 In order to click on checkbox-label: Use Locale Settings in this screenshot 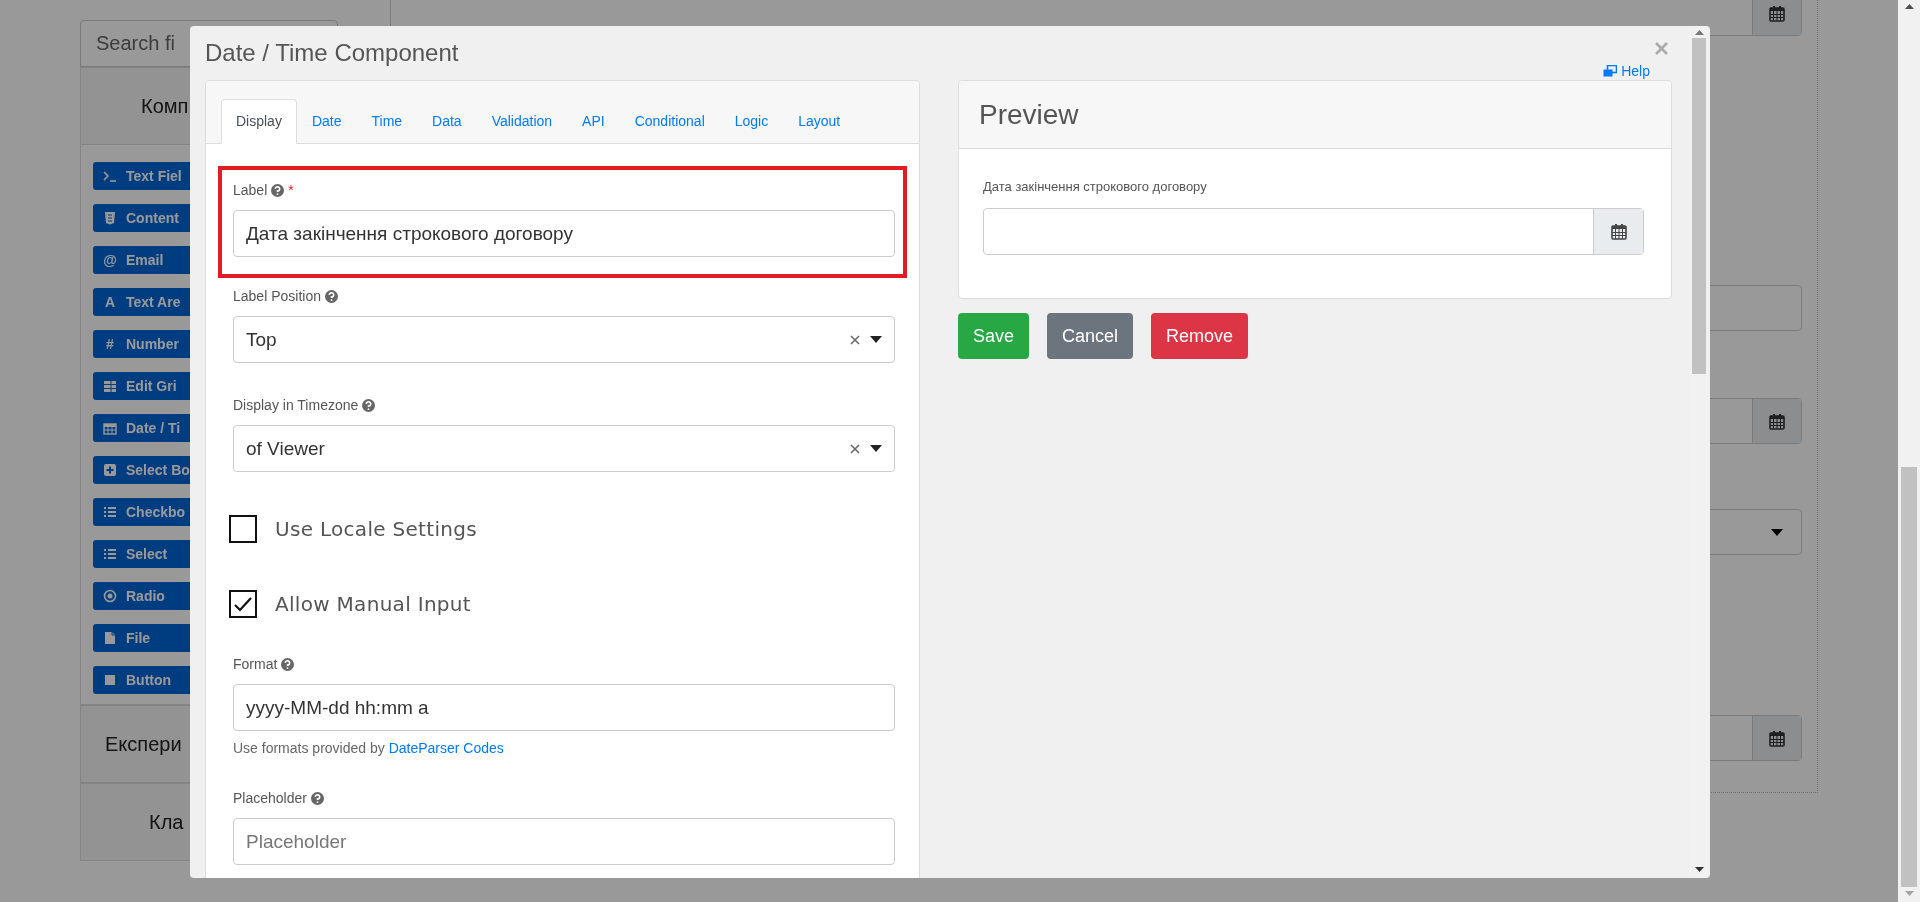, I will do `click(376, 529)`.